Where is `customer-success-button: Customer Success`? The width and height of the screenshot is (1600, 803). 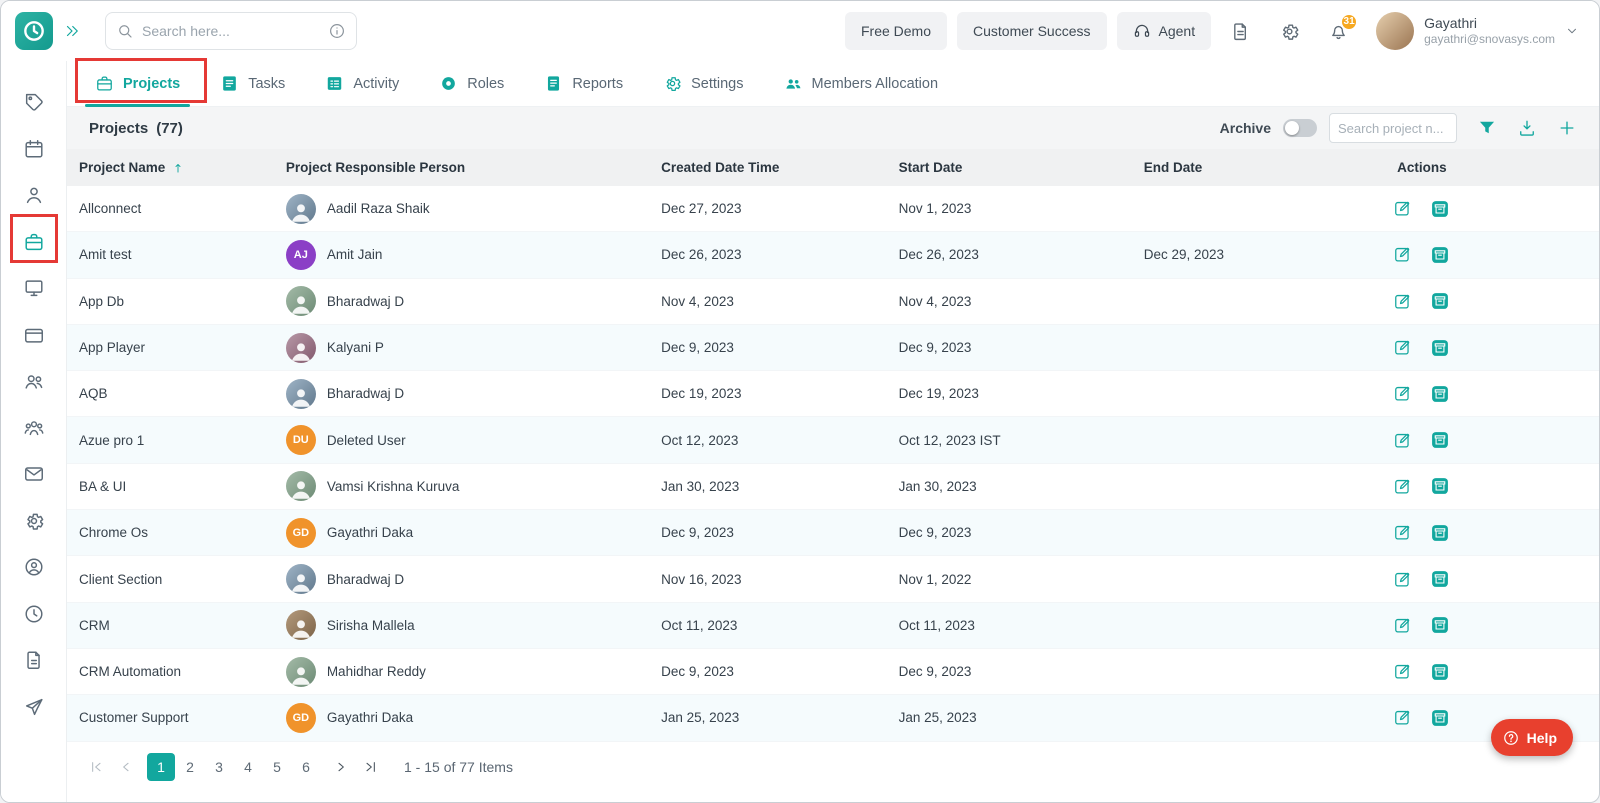
customer-success-button: Customer Success is located at coordinates (1032, 31).